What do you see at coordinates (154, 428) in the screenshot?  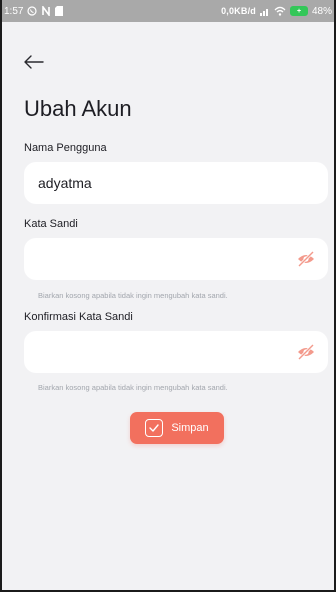 I see `check-square-icon` at bounding box center [154, 428].